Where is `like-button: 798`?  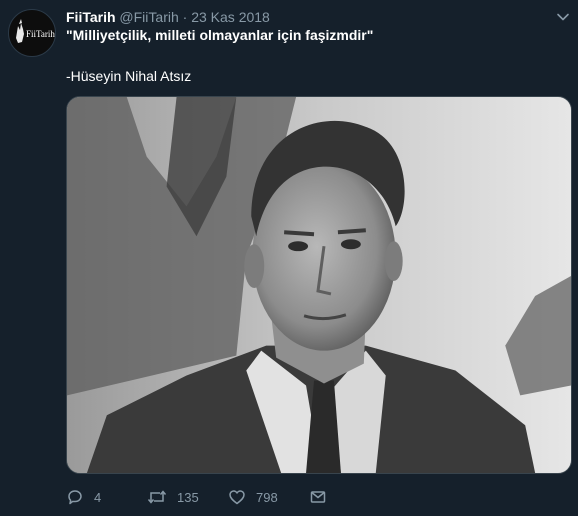 like-button: 798 is located at coordinates (268, 497).